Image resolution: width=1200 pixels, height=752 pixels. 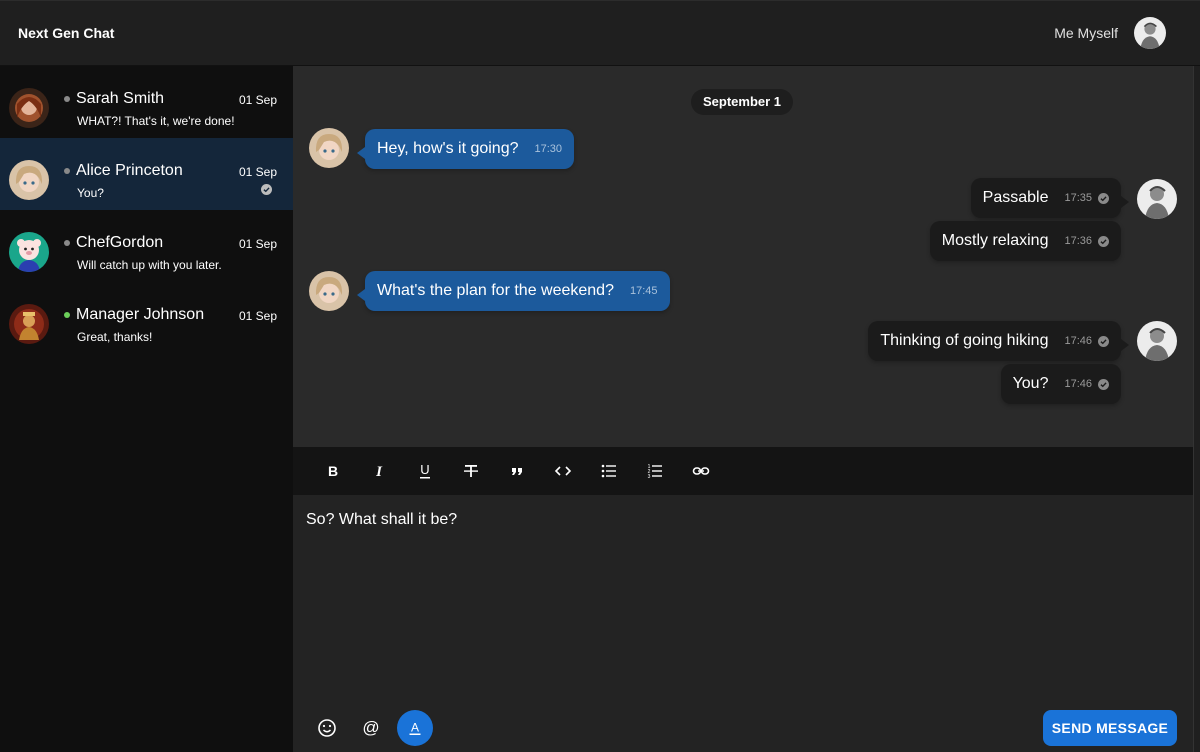 I want to click on outgoing-message: Mostly relaxing 17:36, so click(x=1025, y=241).